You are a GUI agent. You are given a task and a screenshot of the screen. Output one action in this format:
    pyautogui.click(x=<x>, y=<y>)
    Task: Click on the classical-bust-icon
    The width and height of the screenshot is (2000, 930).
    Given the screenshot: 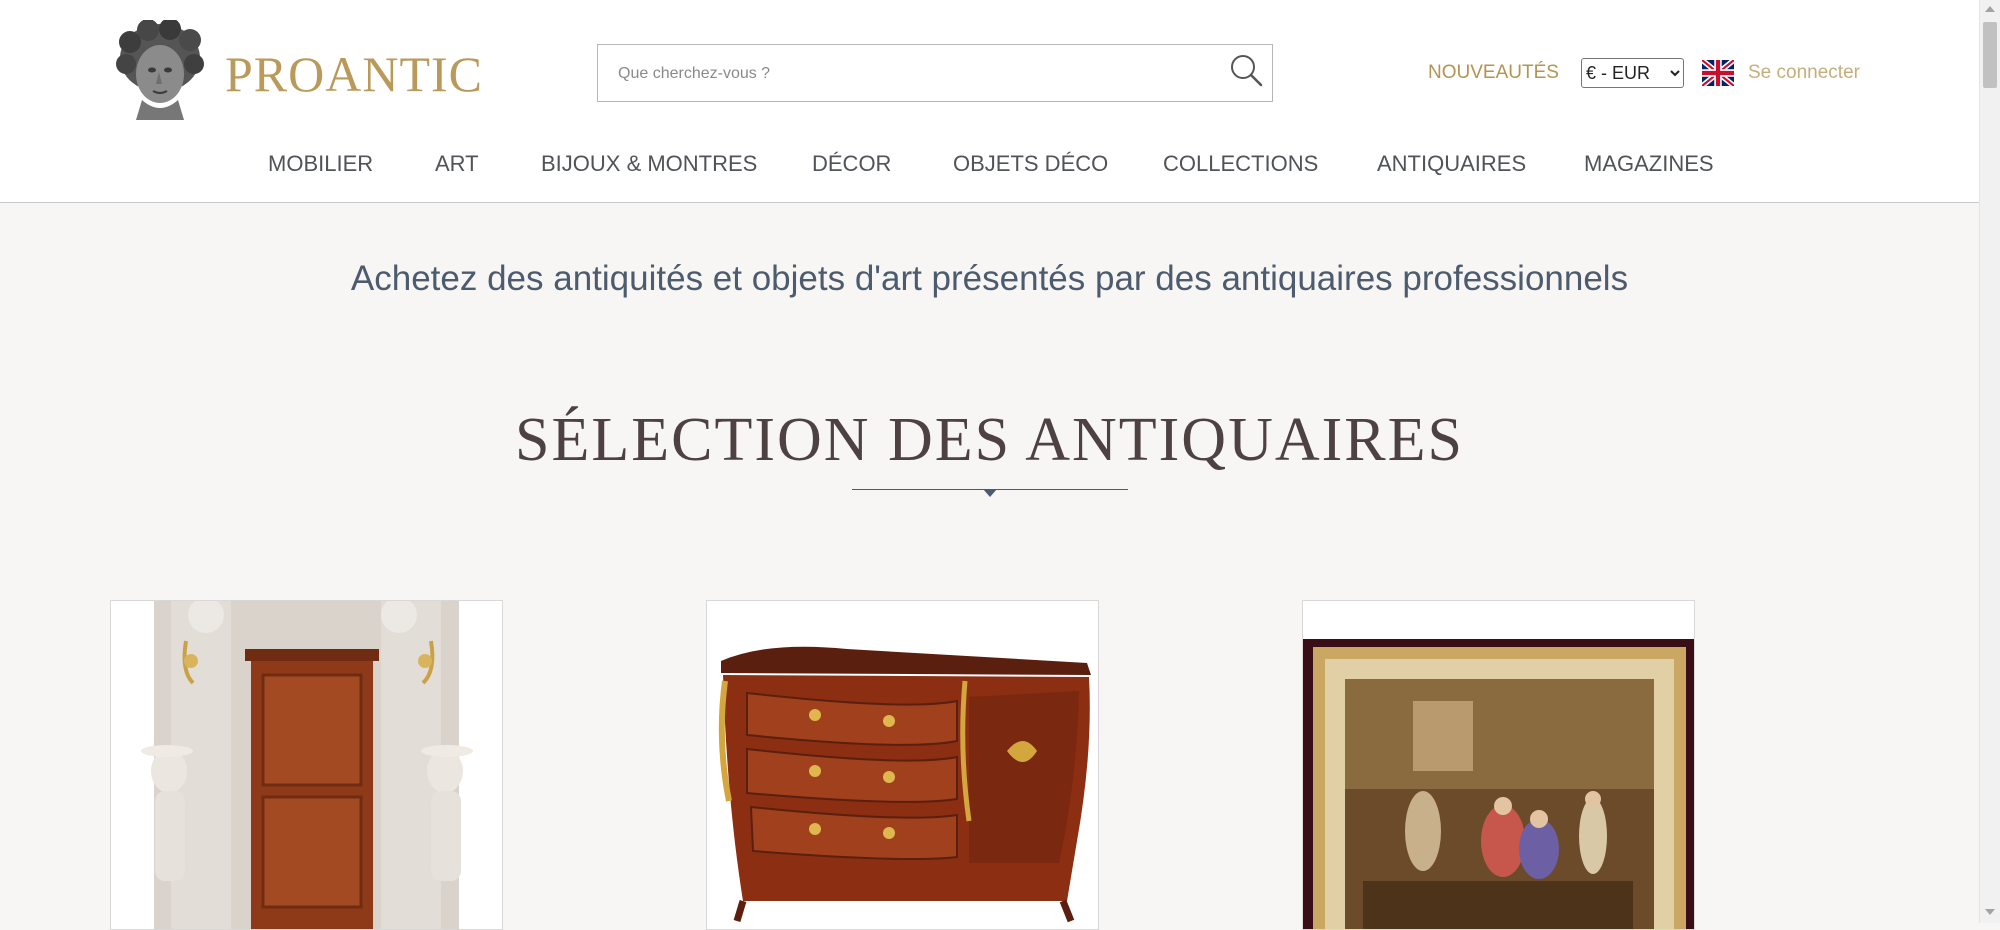 What is the action you would take?
    pyautogui.click(x=160, y=69)
    